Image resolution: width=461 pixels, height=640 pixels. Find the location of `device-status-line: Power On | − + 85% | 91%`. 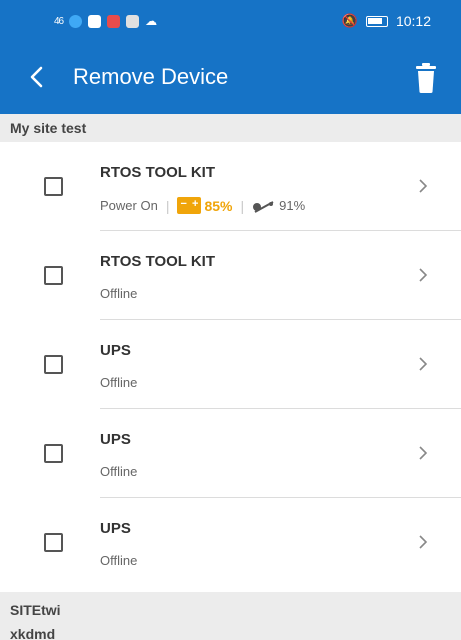

device-status-line: Power On | − + 85% | 91% is located at coordinates (202, 205).